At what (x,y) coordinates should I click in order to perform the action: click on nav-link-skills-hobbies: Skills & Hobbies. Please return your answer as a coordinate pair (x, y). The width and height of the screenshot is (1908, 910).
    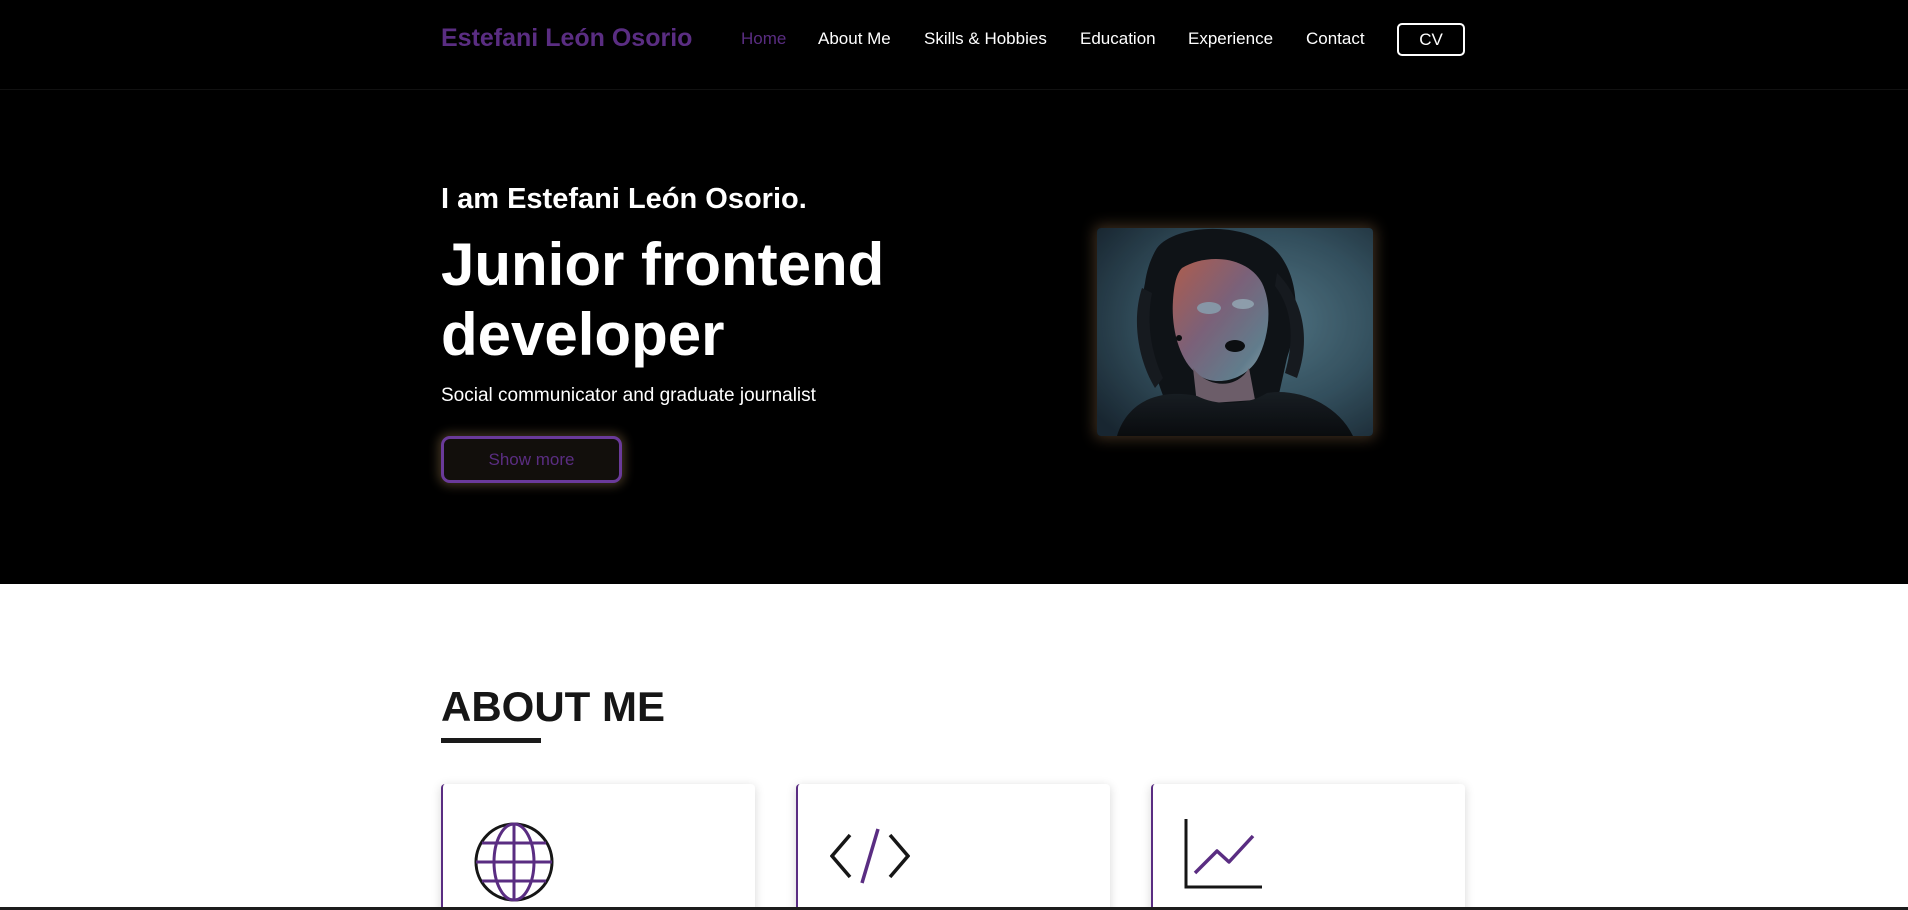
    Looking at the image, I should click on (985, 39).